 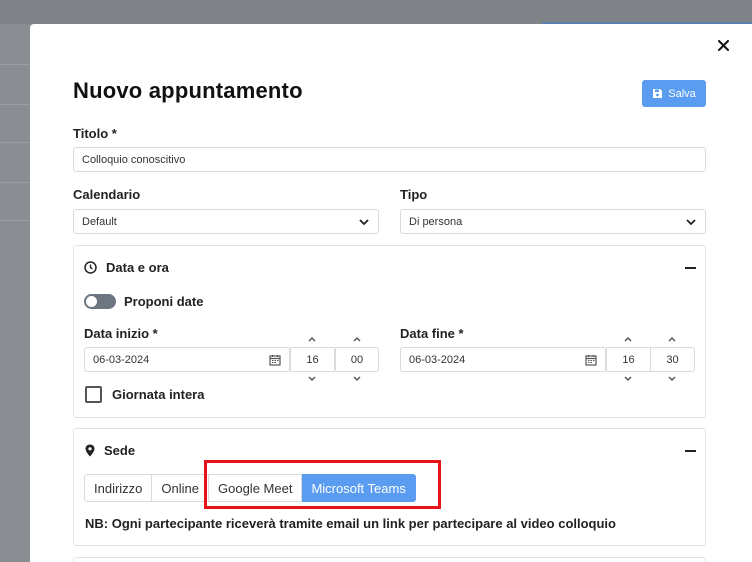 What do you see at coordinates (376, 12) in the screenshot?
I see `backdrop-header` at bounding box center [376, 12].